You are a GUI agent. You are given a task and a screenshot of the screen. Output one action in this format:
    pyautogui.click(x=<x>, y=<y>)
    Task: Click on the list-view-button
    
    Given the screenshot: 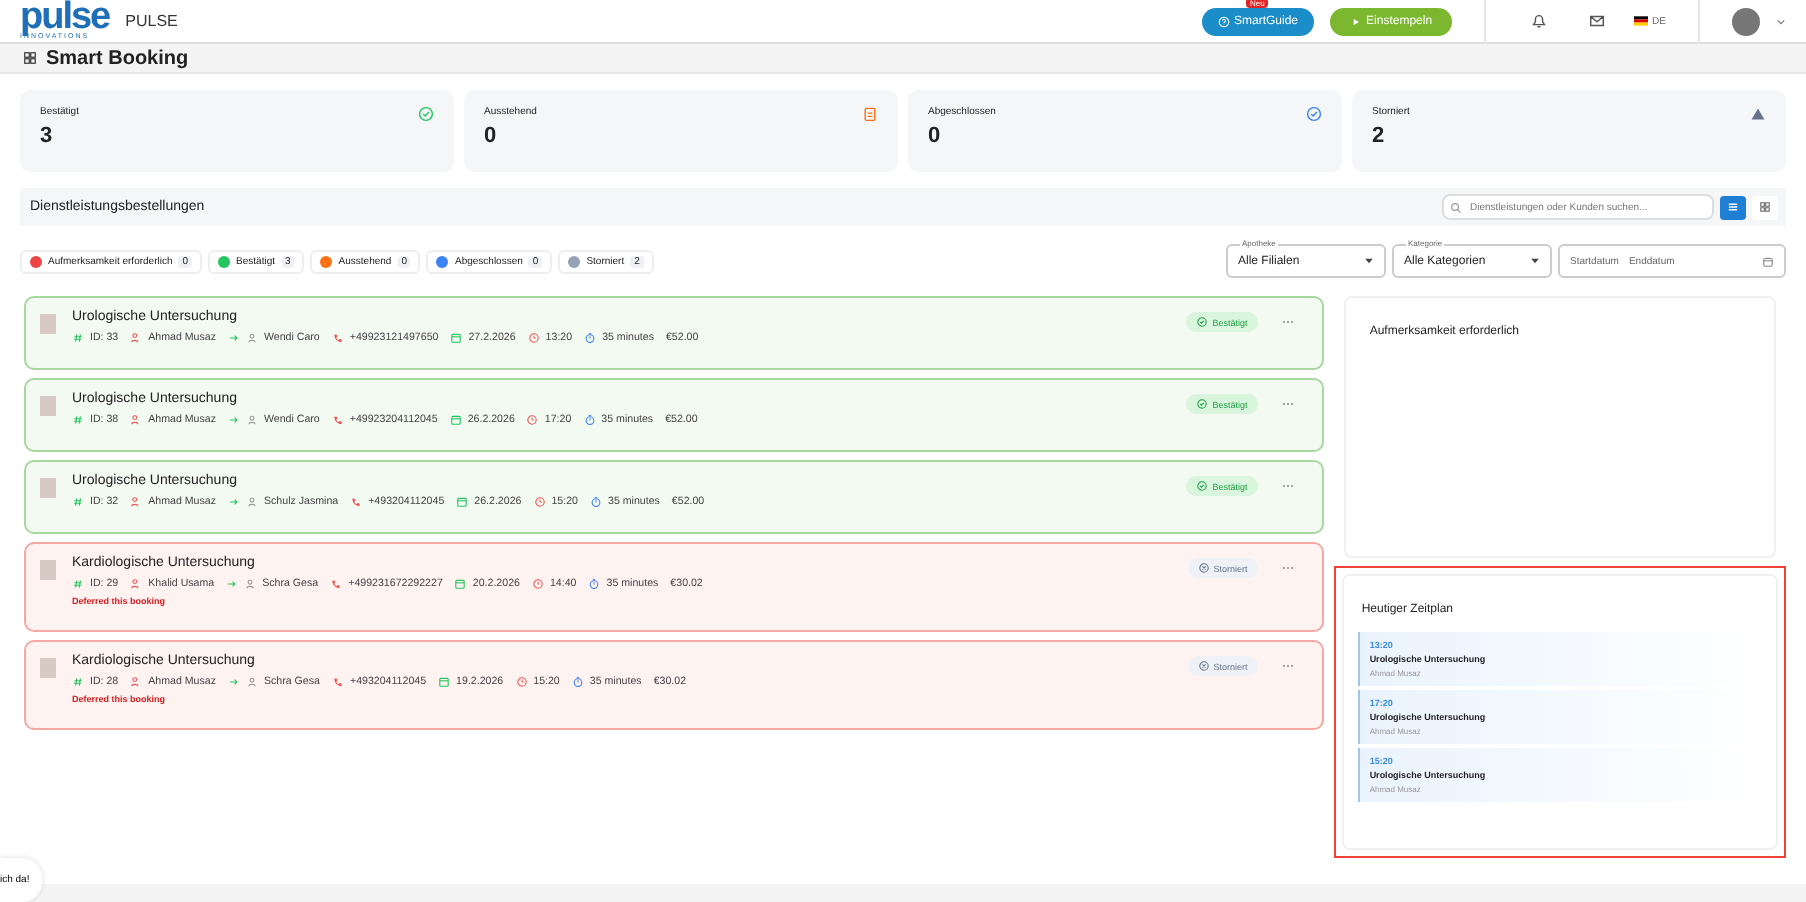 What is the action you would take?
    pyautogui.click(x=1733, y=207)
    